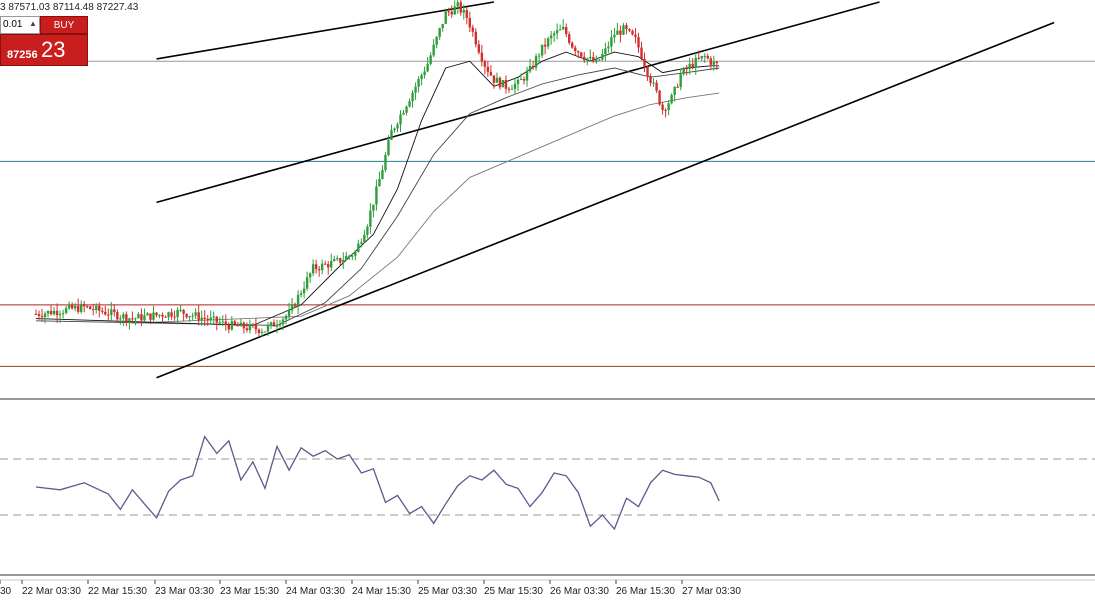 This screenshot has width=1095, height=600. I want to click on time-axis-tick-label: 23 Mar 15:30, so click(249, 591).